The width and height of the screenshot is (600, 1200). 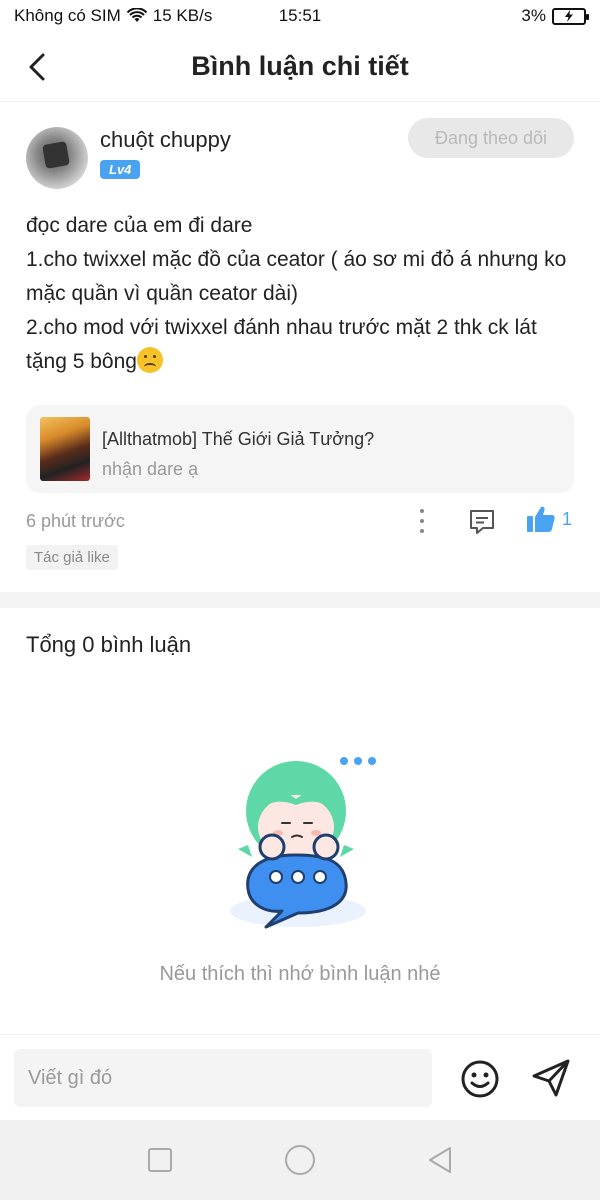 What do you see at coordinates (57, 158) in the screenshot?
I see `avatar` at bounding box center [57, 158].